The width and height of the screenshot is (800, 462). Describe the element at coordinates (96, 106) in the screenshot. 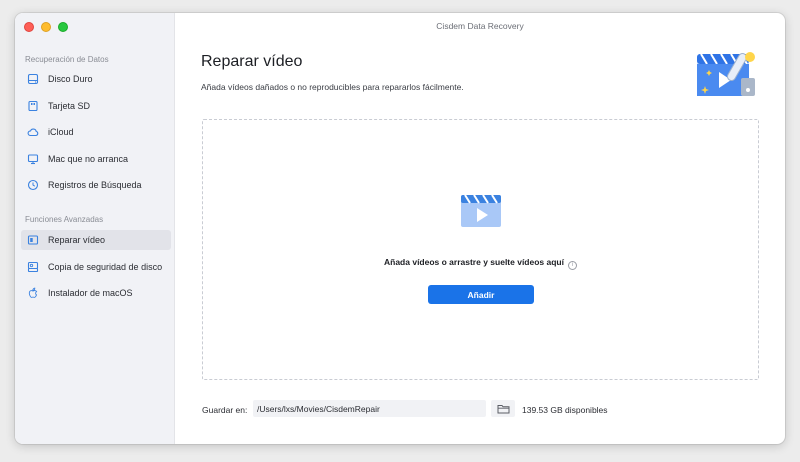

I see `sidebar-item-sd-card: Tarjeta SD` at that location.